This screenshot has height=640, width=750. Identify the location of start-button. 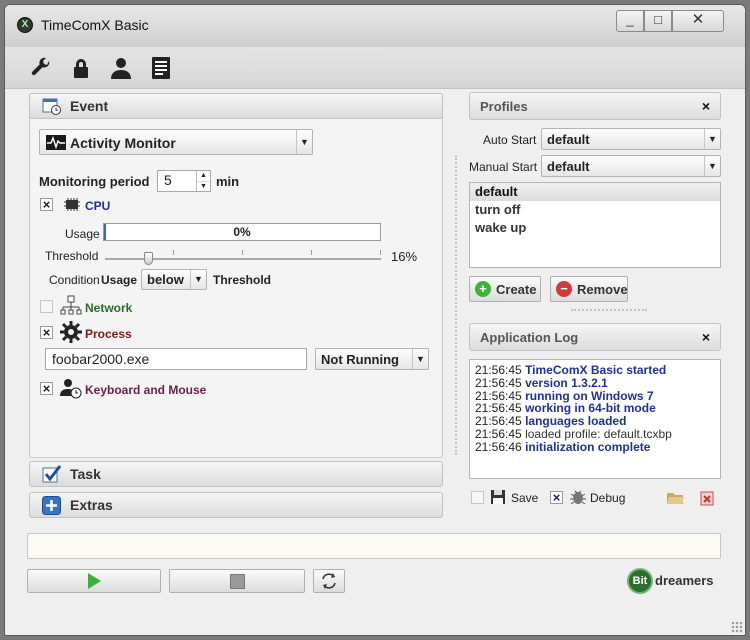
(94, 581).